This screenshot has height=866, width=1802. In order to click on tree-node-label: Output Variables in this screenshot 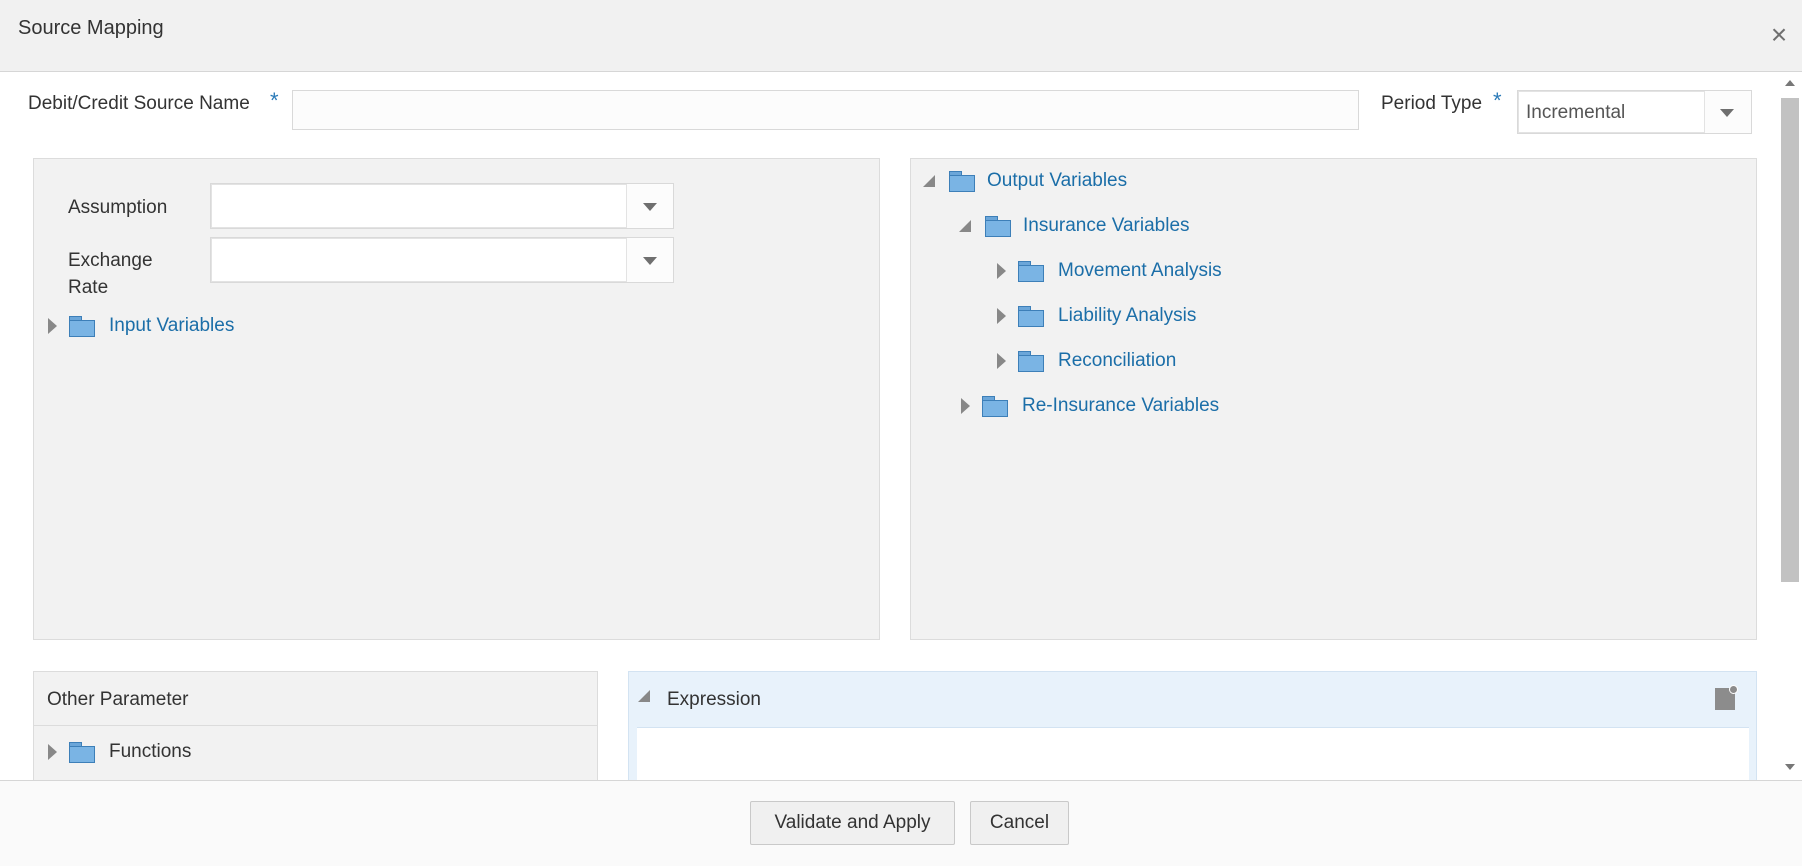, I will do `click(1057, 181)`.